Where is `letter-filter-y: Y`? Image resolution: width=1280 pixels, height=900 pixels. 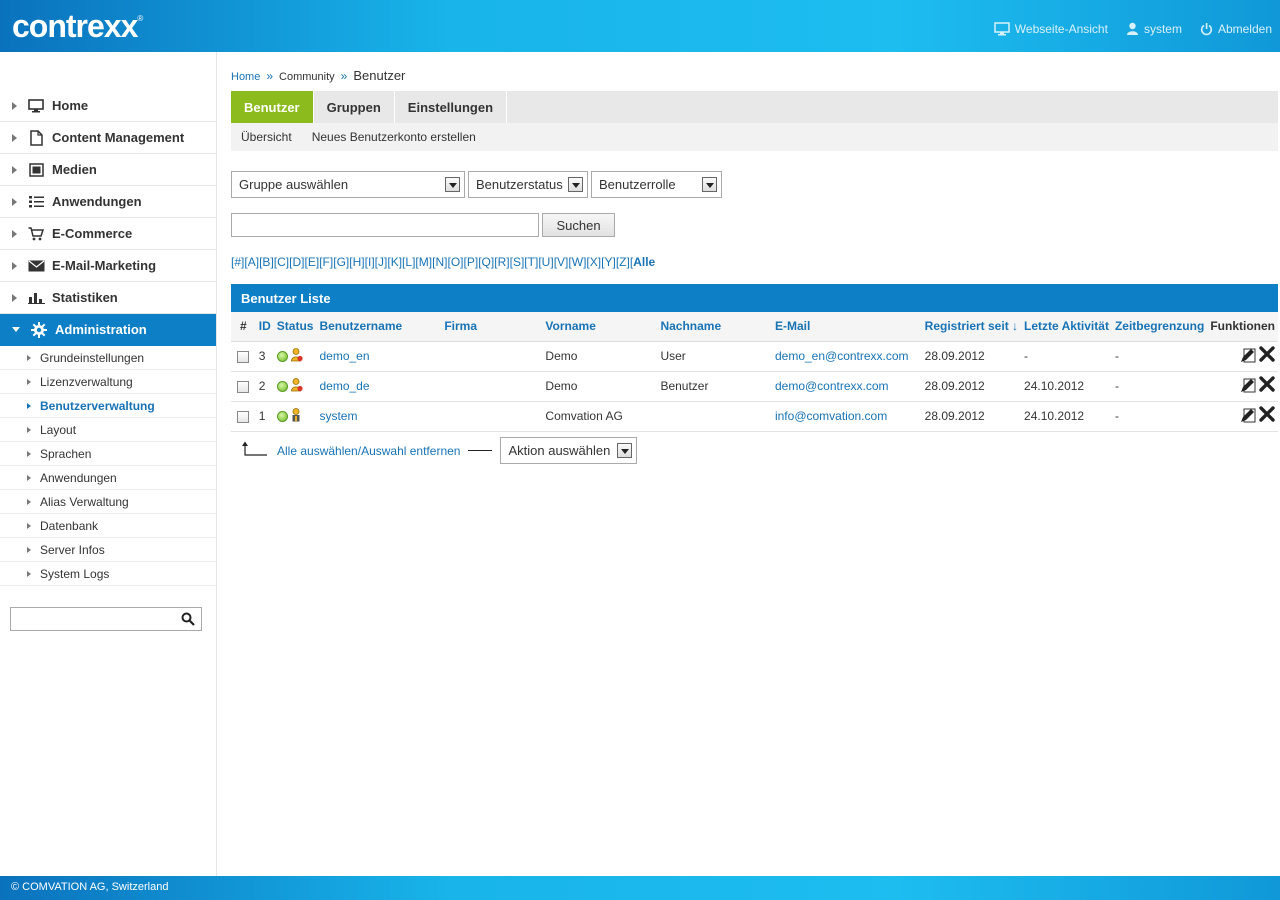
letter-filter-y: Y is located at coordinates (608, 262).